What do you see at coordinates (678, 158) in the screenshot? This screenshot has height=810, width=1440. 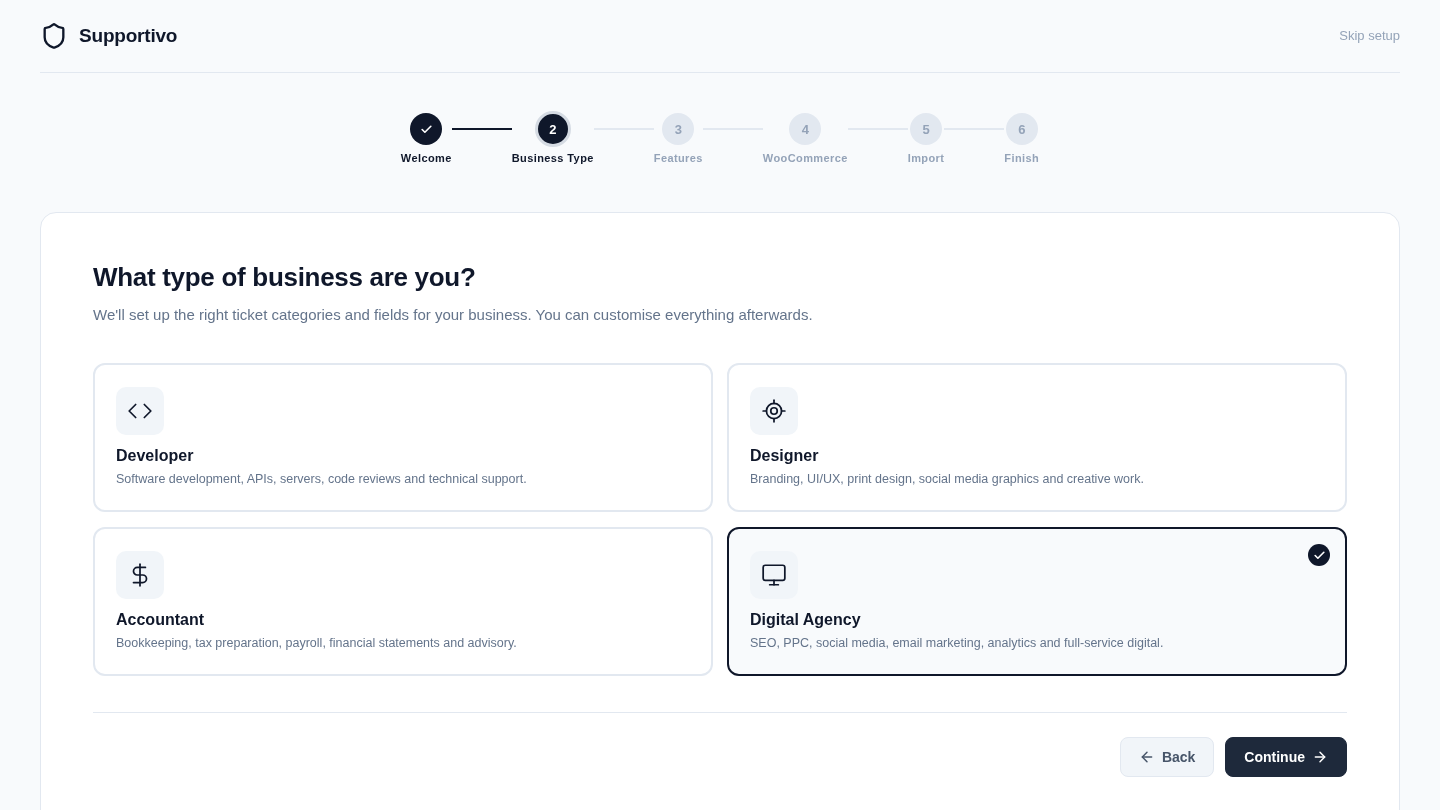 I see `step-label: Features` at bounding box center [678, 158].